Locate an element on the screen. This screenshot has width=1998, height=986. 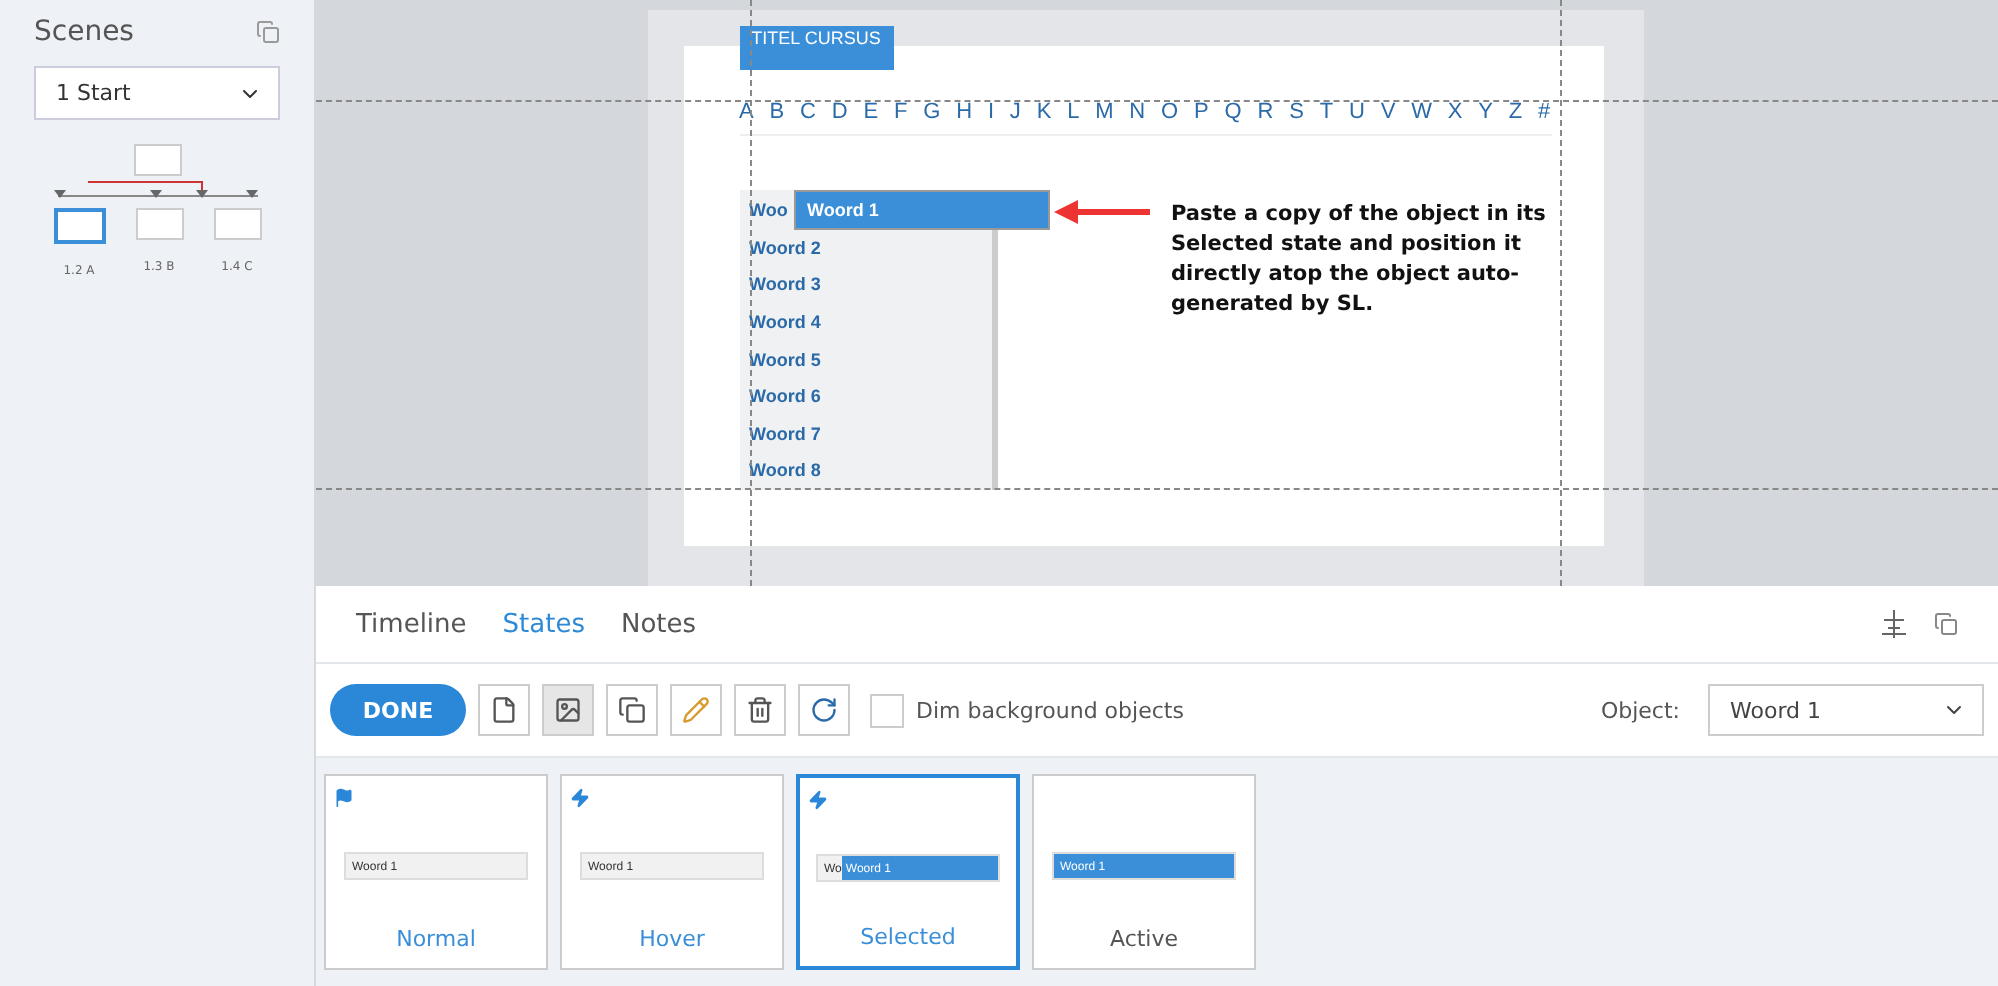
state-label: Active is located at coordinates (1144, 939).